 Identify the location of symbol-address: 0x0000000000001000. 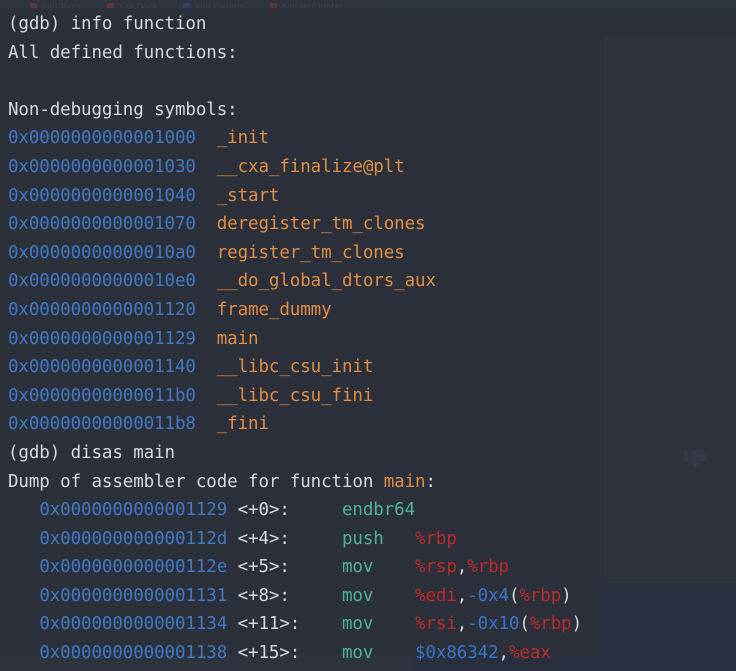
(102, 138).